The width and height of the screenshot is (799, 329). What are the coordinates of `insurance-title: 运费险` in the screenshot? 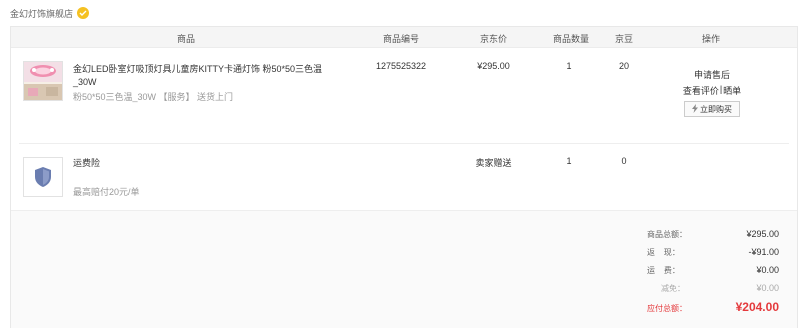 It's located at (87, 163).